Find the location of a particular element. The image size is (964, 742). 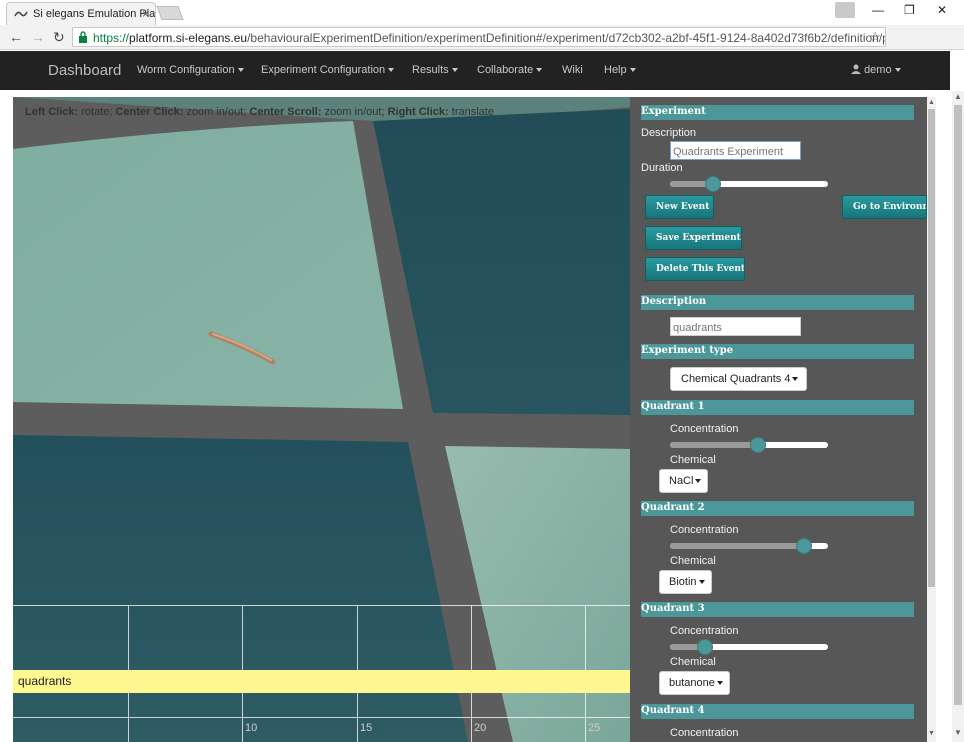

minimize-button: — is located at coordinates (878, 10).